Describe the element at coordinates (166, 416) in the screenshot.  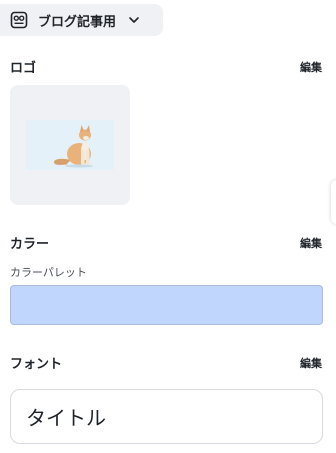
I see `font-title-card: タイトル` at that location.